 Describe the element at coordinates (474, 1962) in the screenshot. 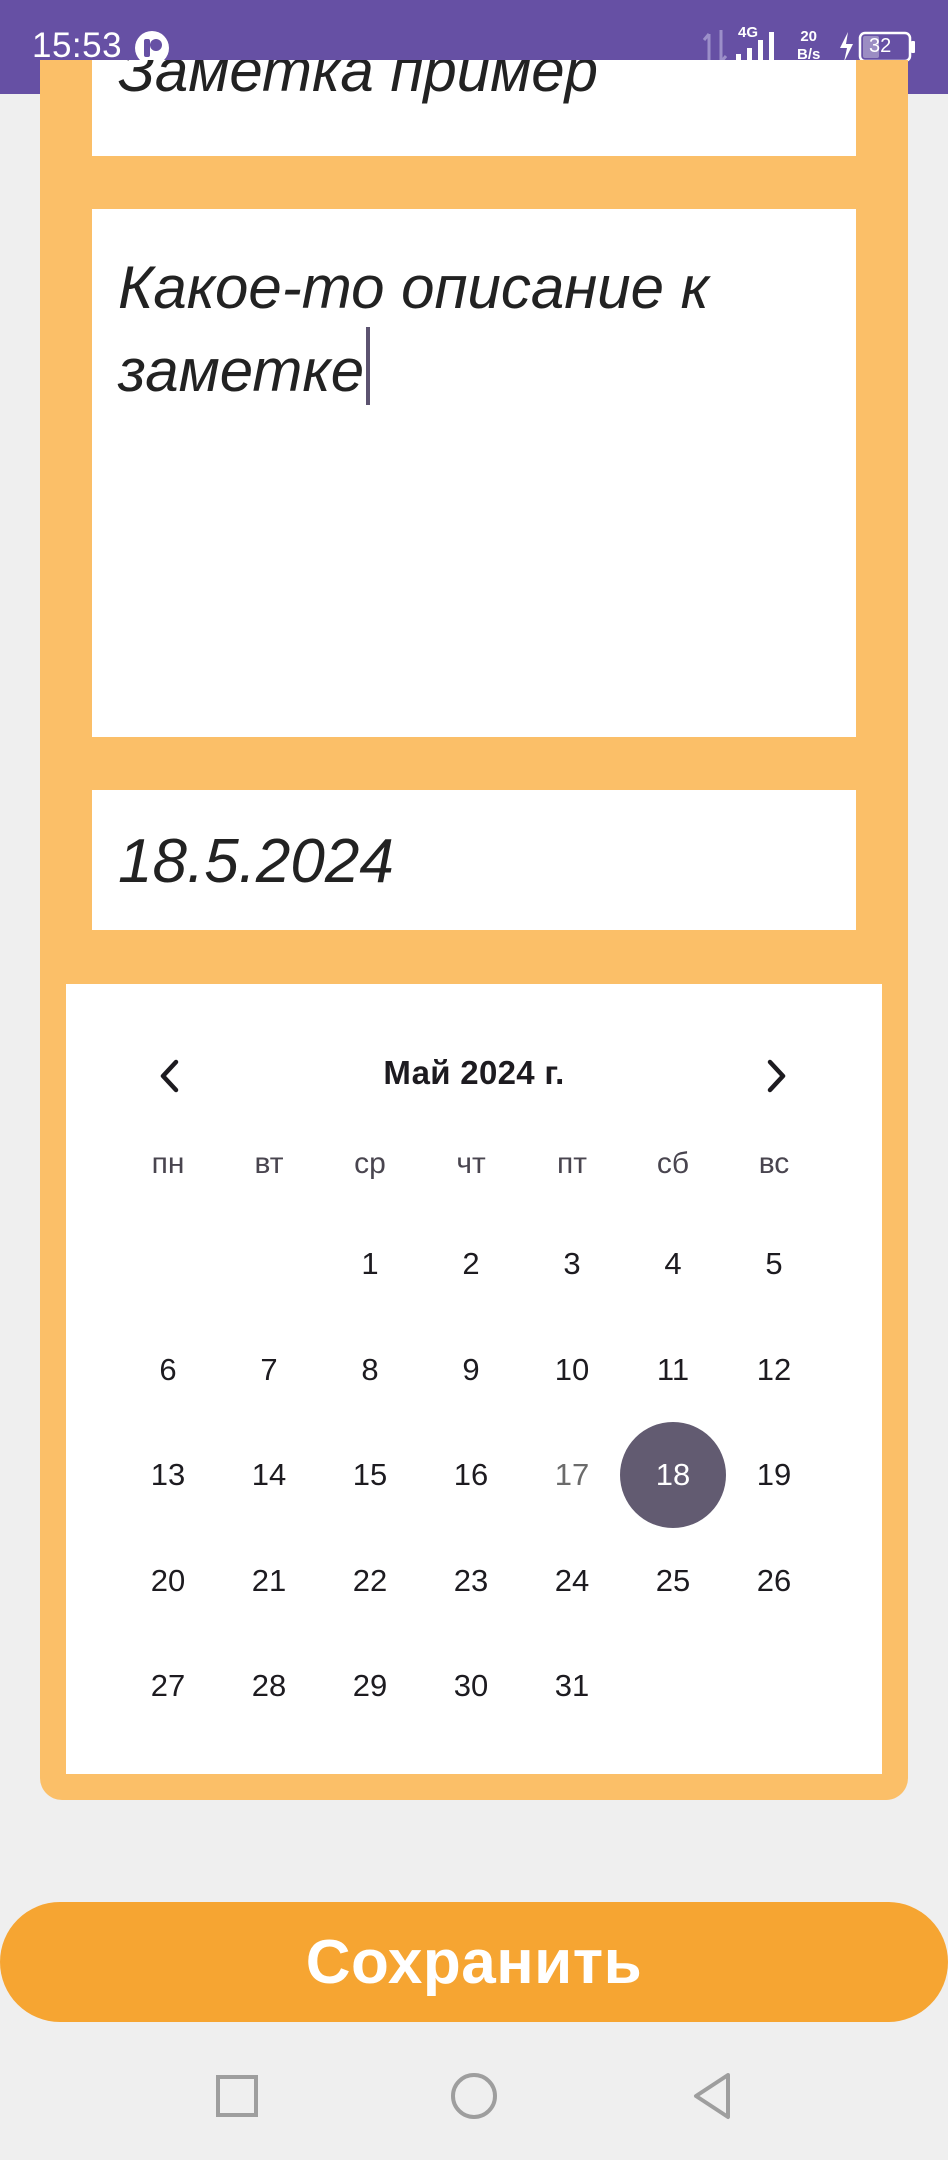

I see `save-button: Сохранить` at that location.